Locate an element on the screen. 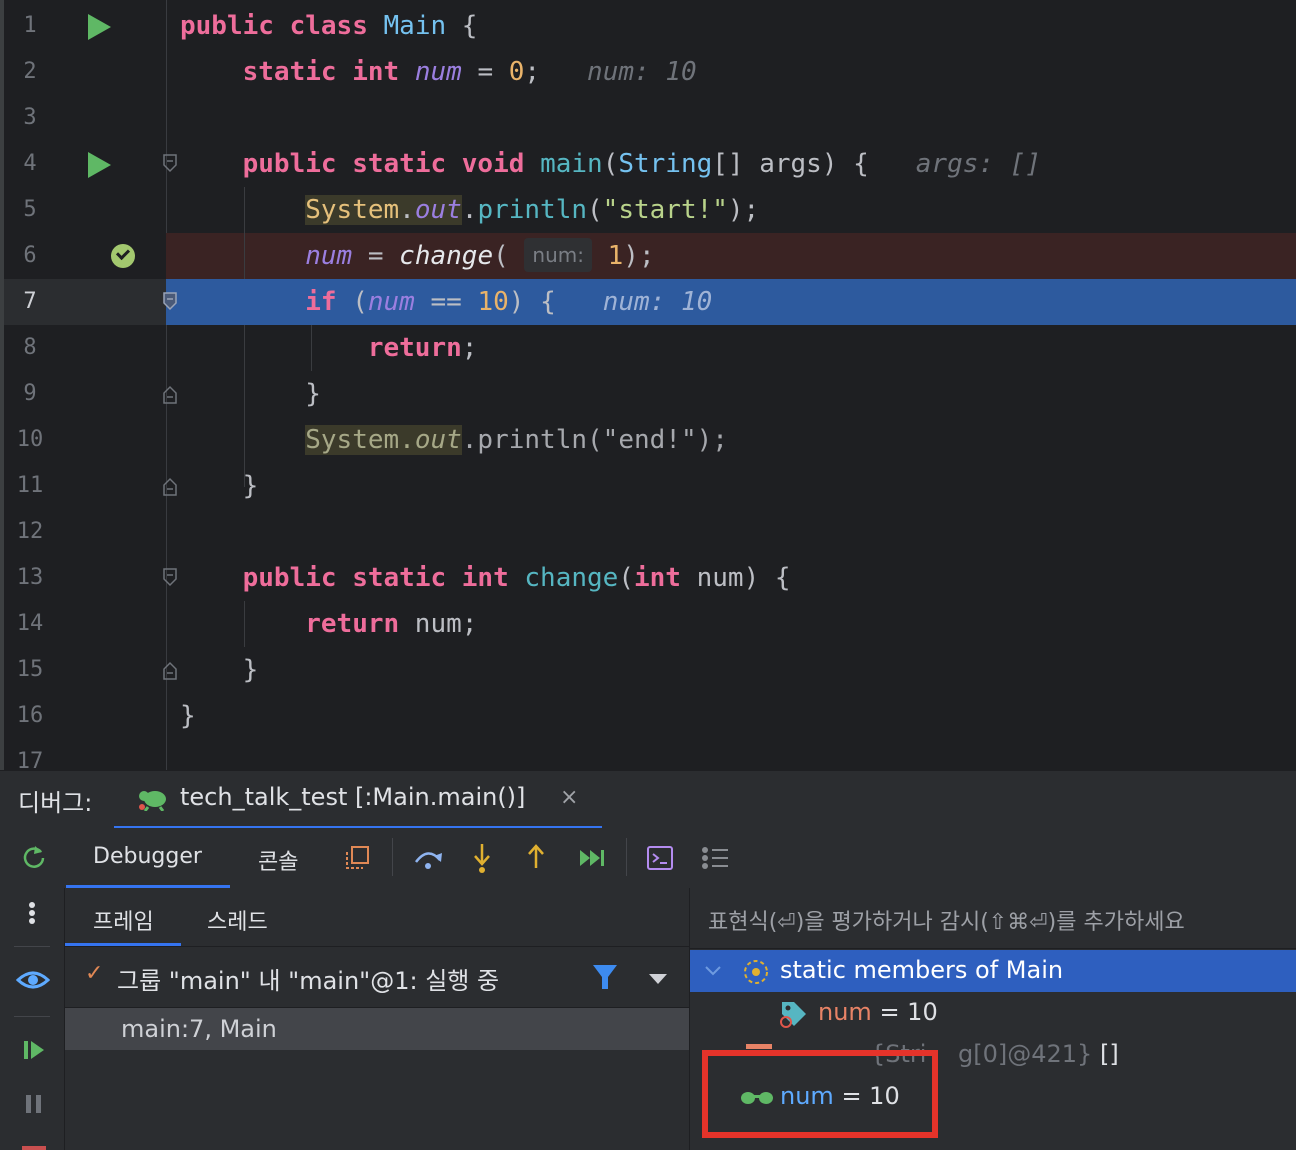  step-out-icon is located at coordinates (536, 858).